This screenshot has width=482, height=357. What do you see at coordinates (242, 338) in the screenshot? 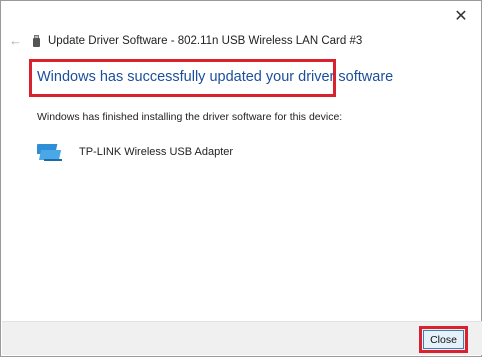
I see `dialog-footer: Close` at bounding box center [242, 338].